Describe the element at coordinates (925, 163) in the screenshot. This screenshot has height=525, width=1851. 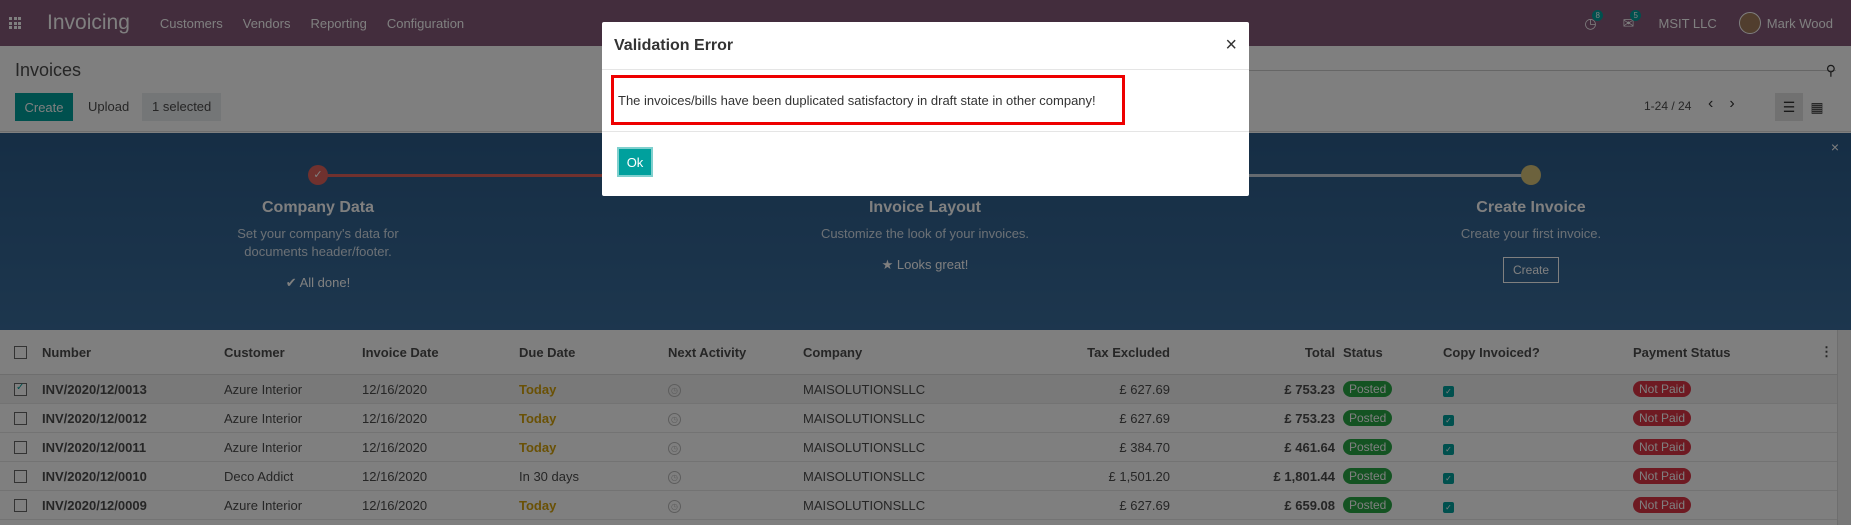
I see `modal-footer: Ok` at that location.